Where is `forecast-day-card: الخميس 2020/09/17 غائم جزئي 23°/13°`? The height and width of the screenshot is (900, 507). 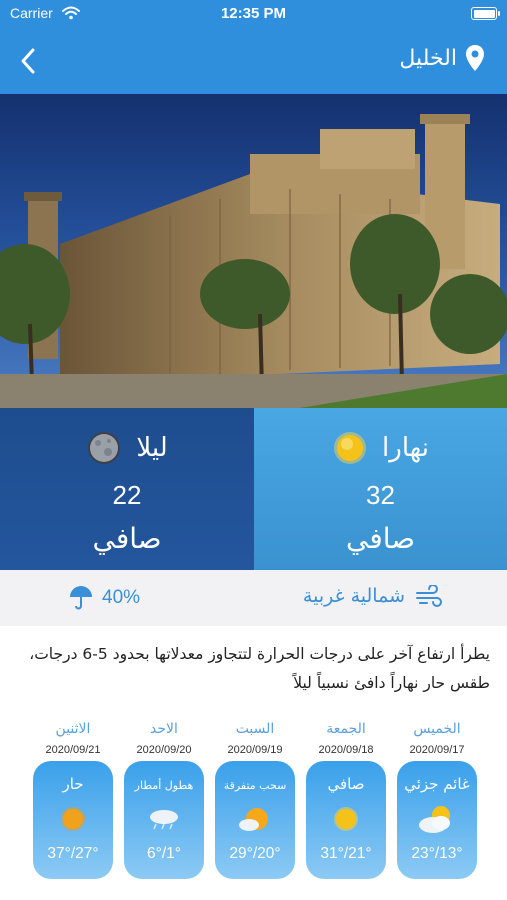 forecast-day-card: الخميس 2020/09/17 غائم جزئي 23°/13° is located at coordinates (437, 798).